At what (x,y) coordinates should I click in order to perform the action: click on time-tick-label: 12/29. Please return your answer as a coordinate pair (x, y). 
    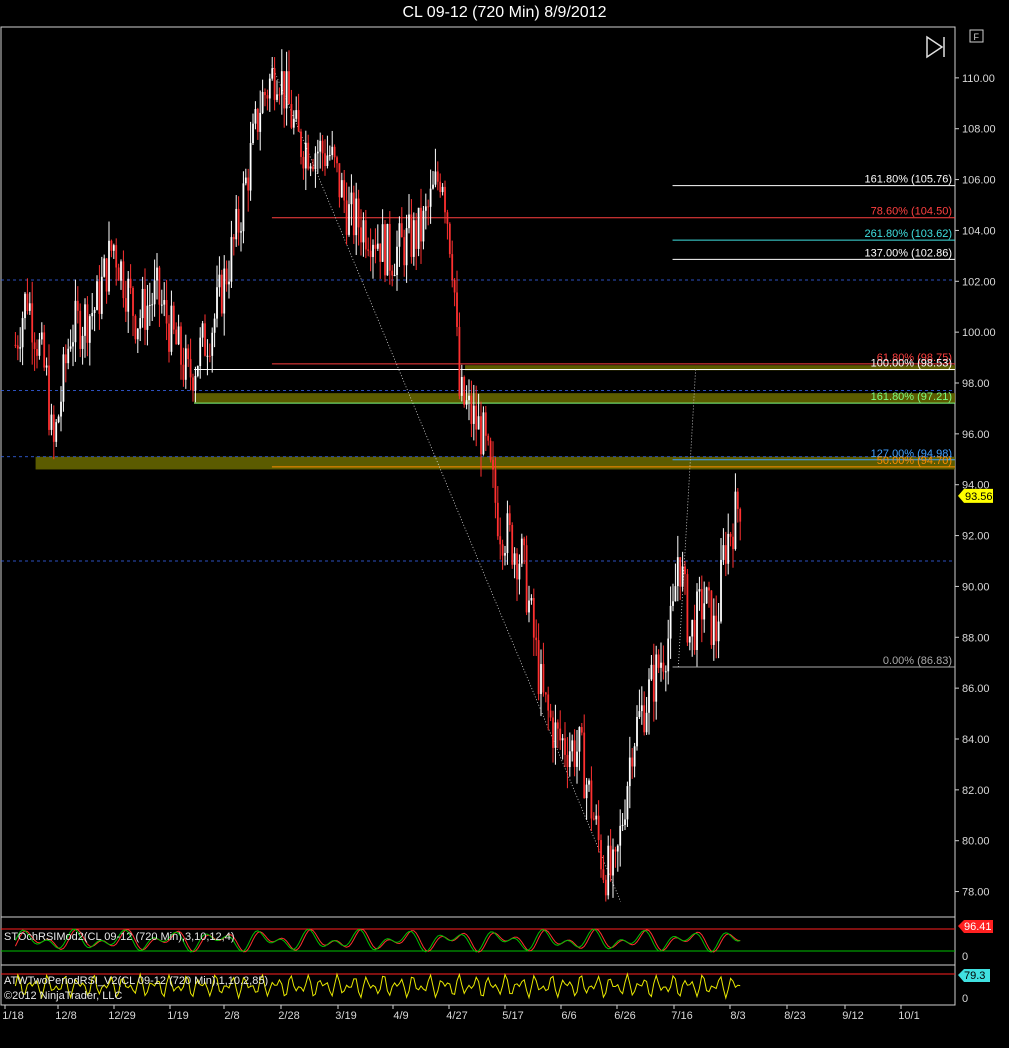
    Looking at the image, I should click on (122, 1016).